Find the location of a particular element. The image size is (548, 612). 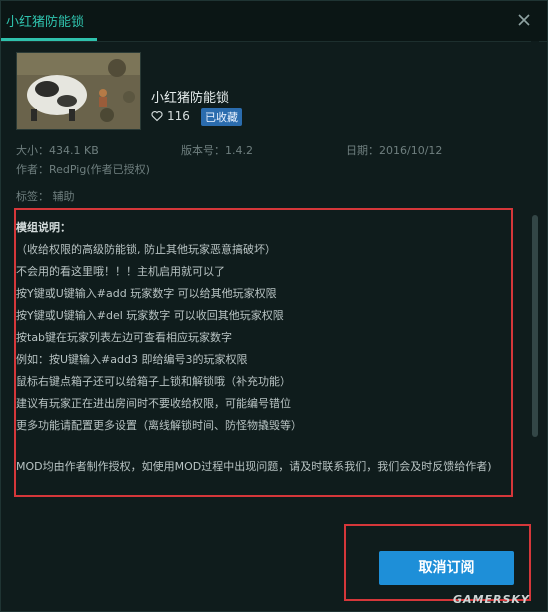

likes-number: 116 is located at coordinates (178, 116).